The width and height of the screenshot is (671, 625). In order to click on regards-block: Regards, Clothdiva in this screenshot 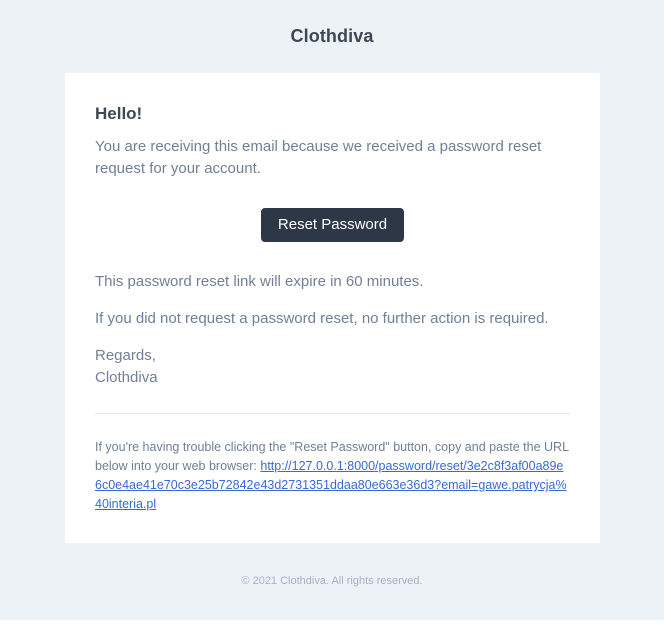, I will do `click(332, 367)`.